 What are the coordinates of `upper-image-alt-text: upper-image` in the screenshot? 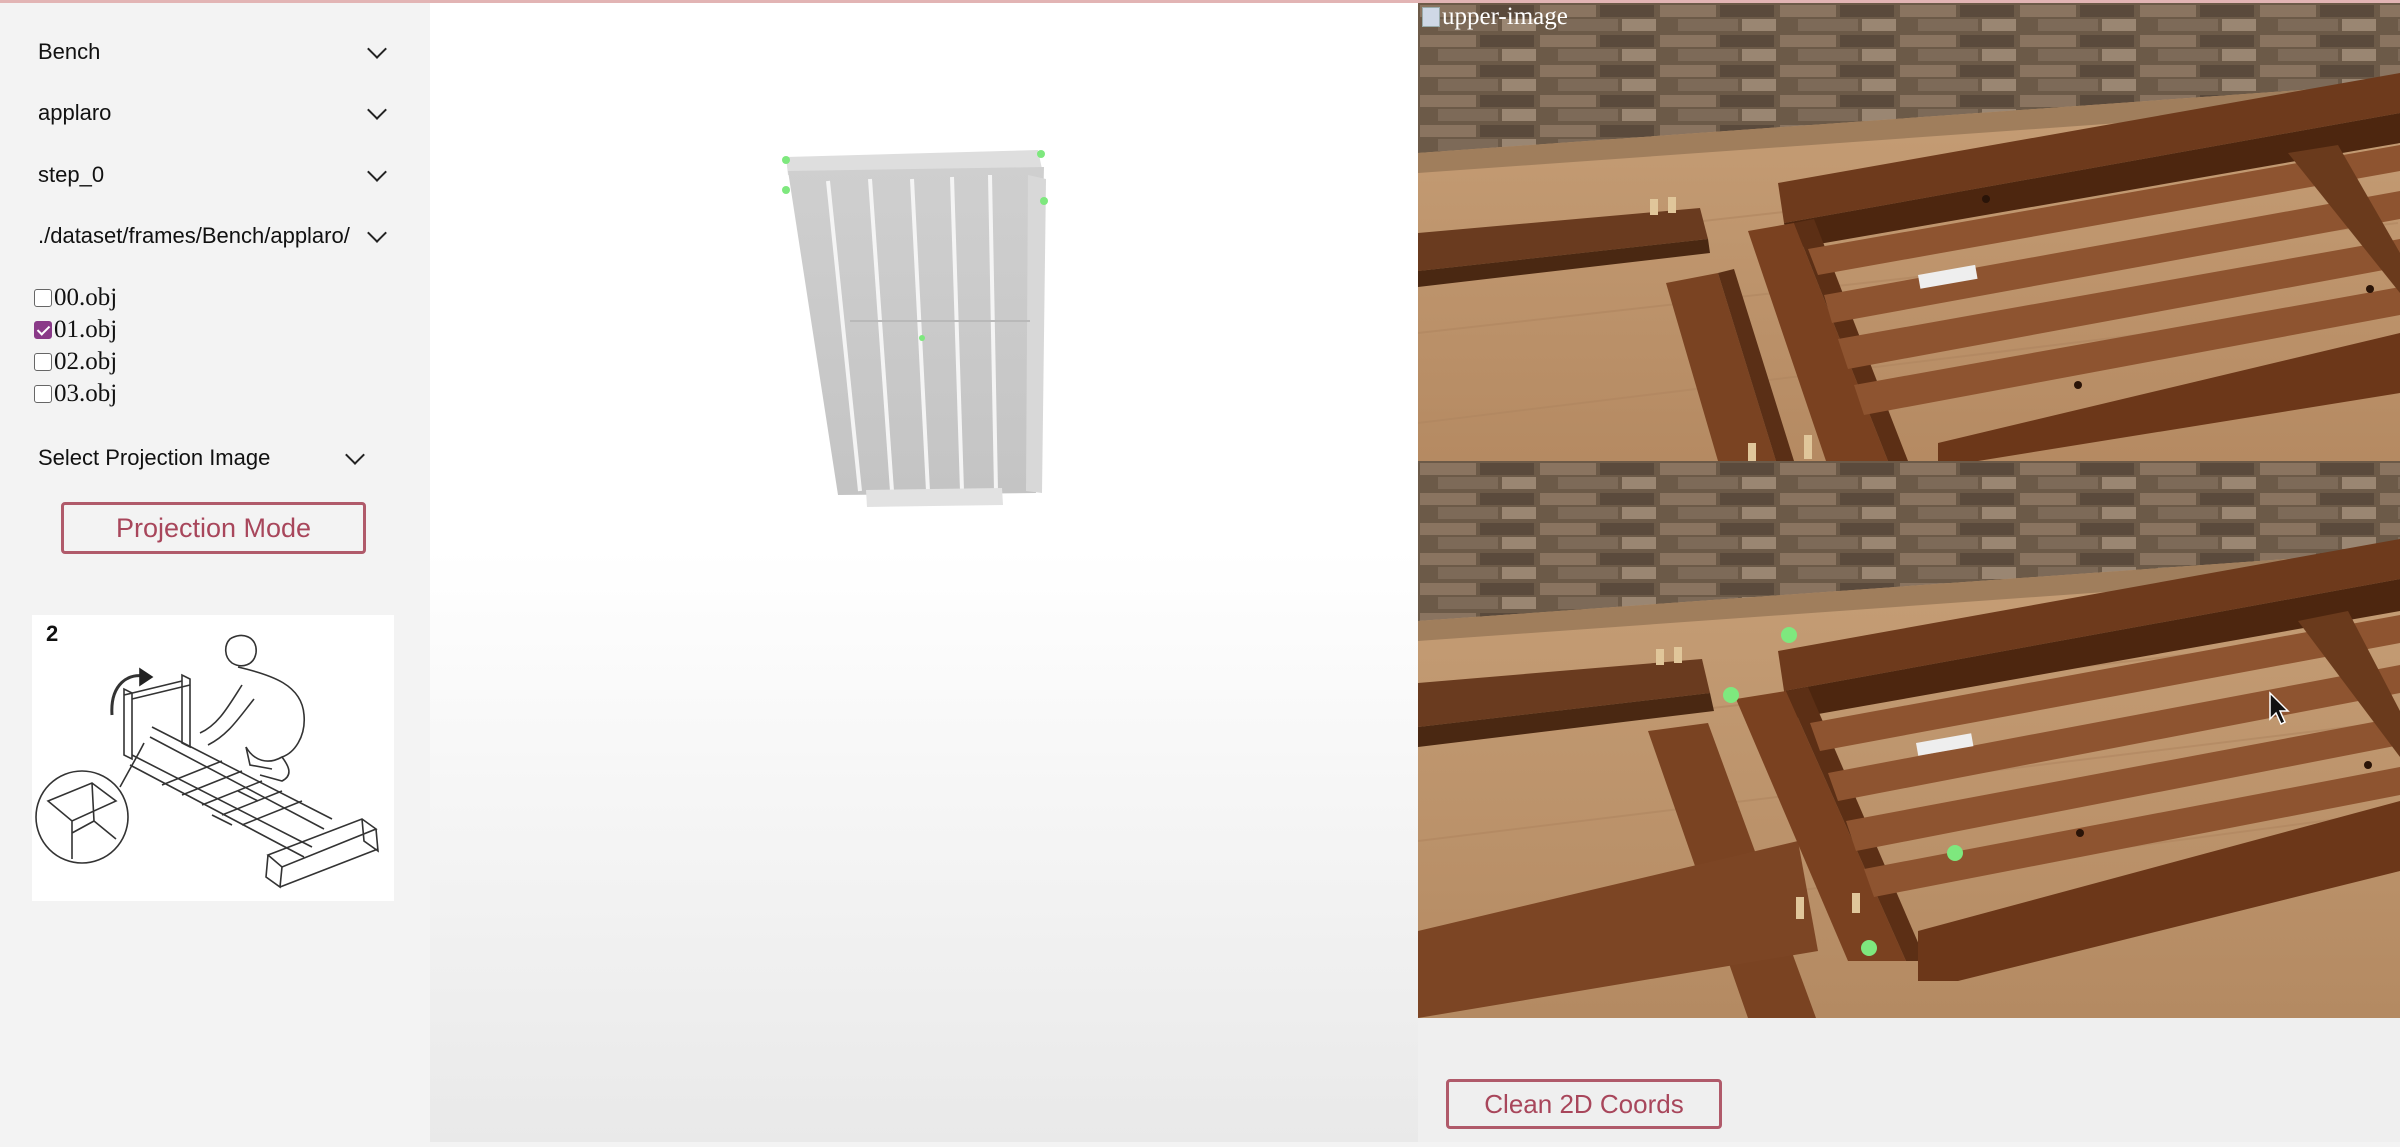 It's located at (1505, 16).